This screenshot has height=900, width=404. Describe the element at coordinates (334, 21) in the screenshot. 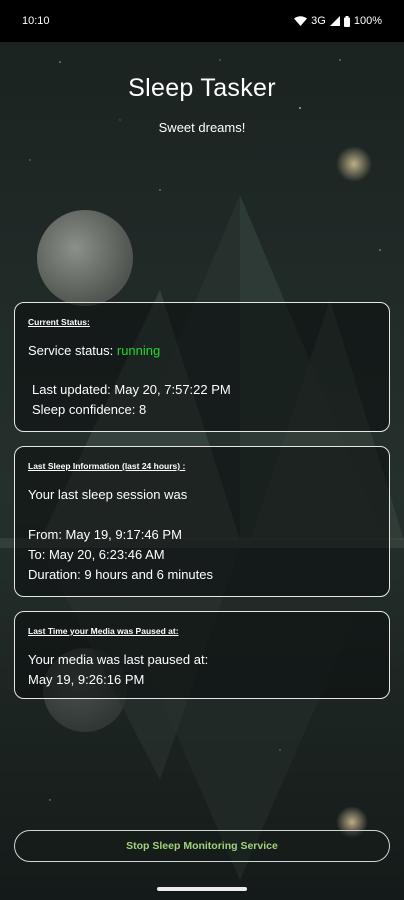

I see `cell-signal-icon` at that location.